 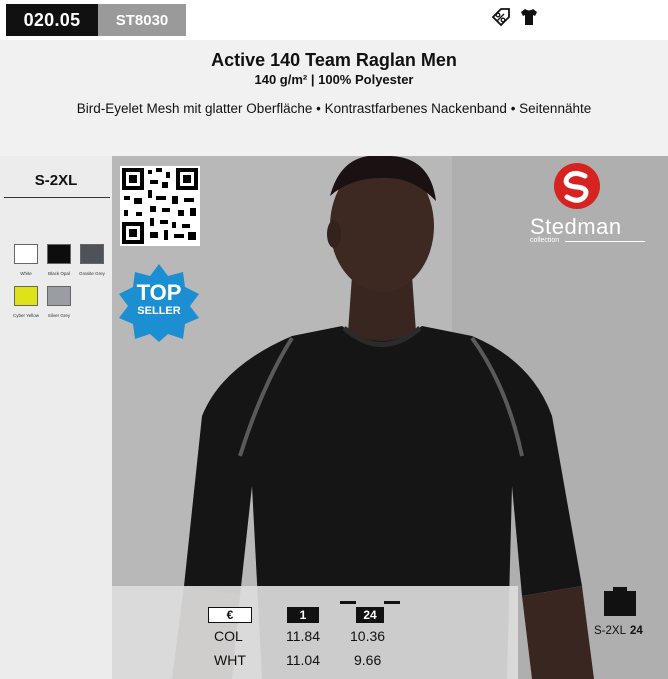 I want to click on sidebar, so click(x=56, y=417).